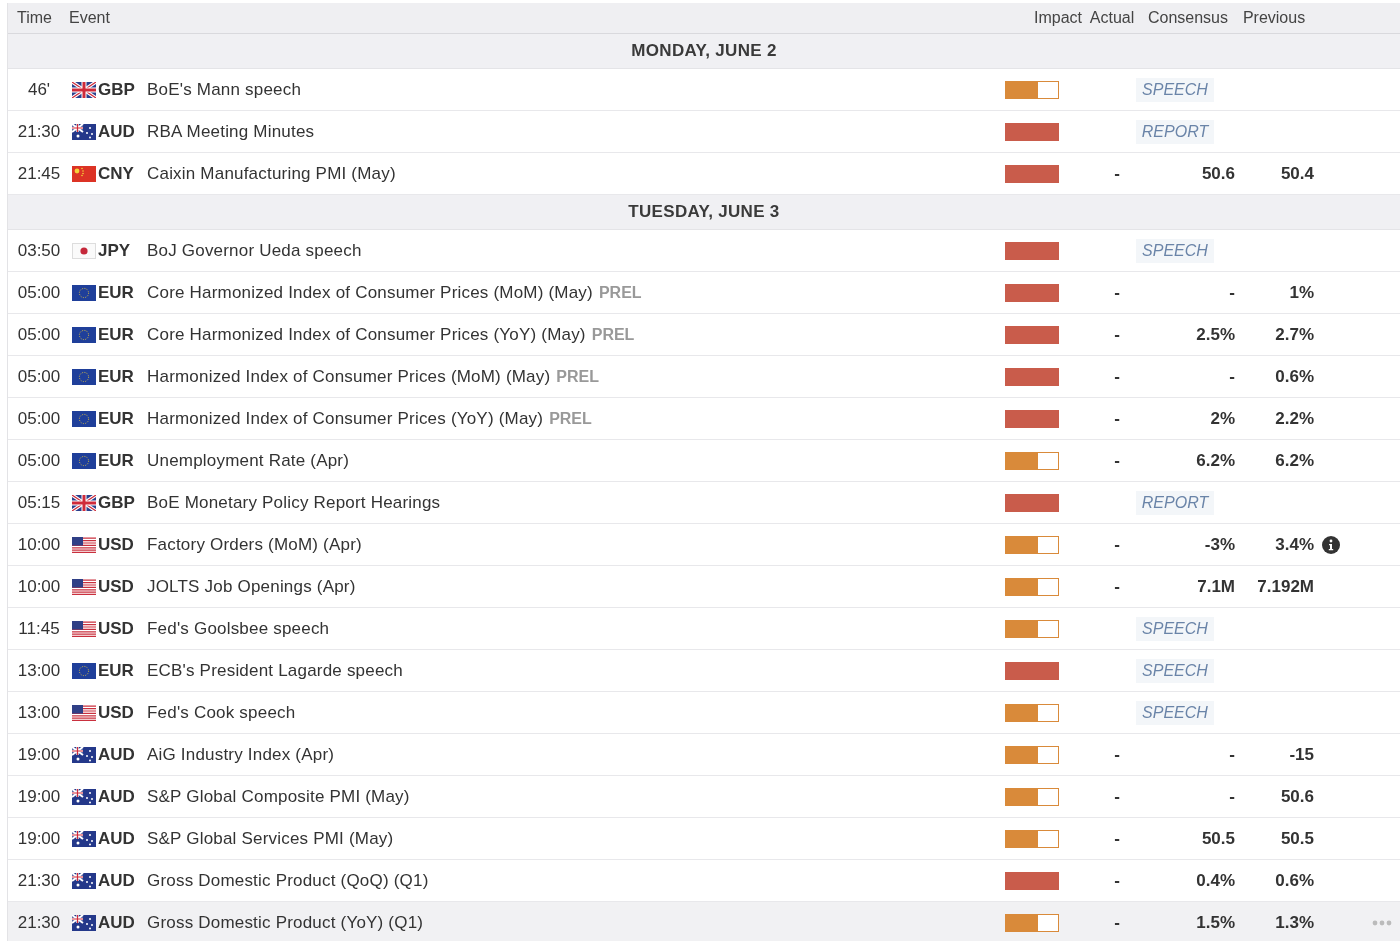  What do you see at coordinates (370, 292) in the screenshot?
I see `event-name: Core Harmonized Index of Consumer Prices (MoM) (May)` at bounding box center [370, 292].